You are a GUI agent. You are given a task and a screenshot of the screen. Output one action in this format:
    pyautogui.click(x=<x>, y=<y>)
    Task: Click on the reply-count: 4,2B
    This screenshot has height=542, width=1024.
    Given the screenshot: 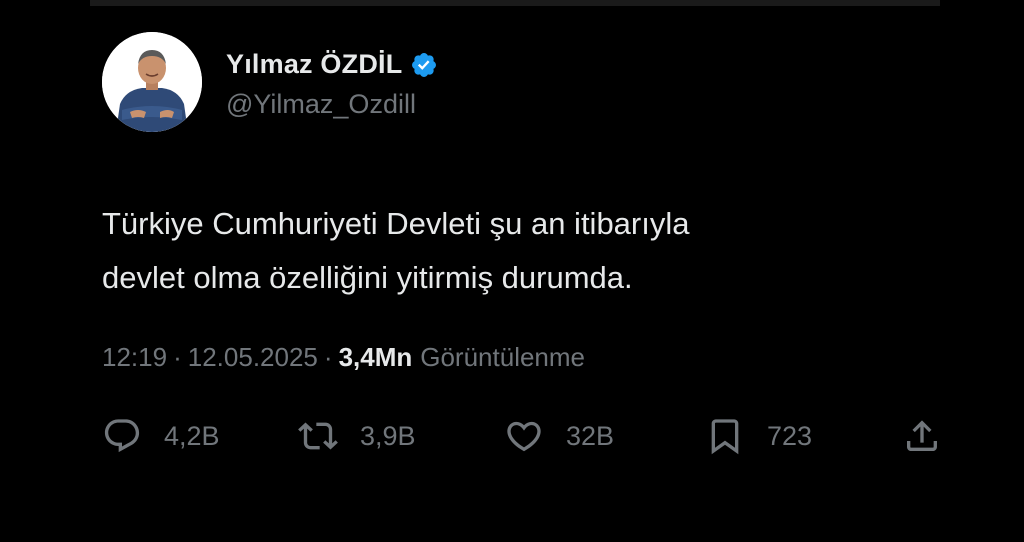 What is the action you would take?
    pyautogui.click(x=192, y=435)
    